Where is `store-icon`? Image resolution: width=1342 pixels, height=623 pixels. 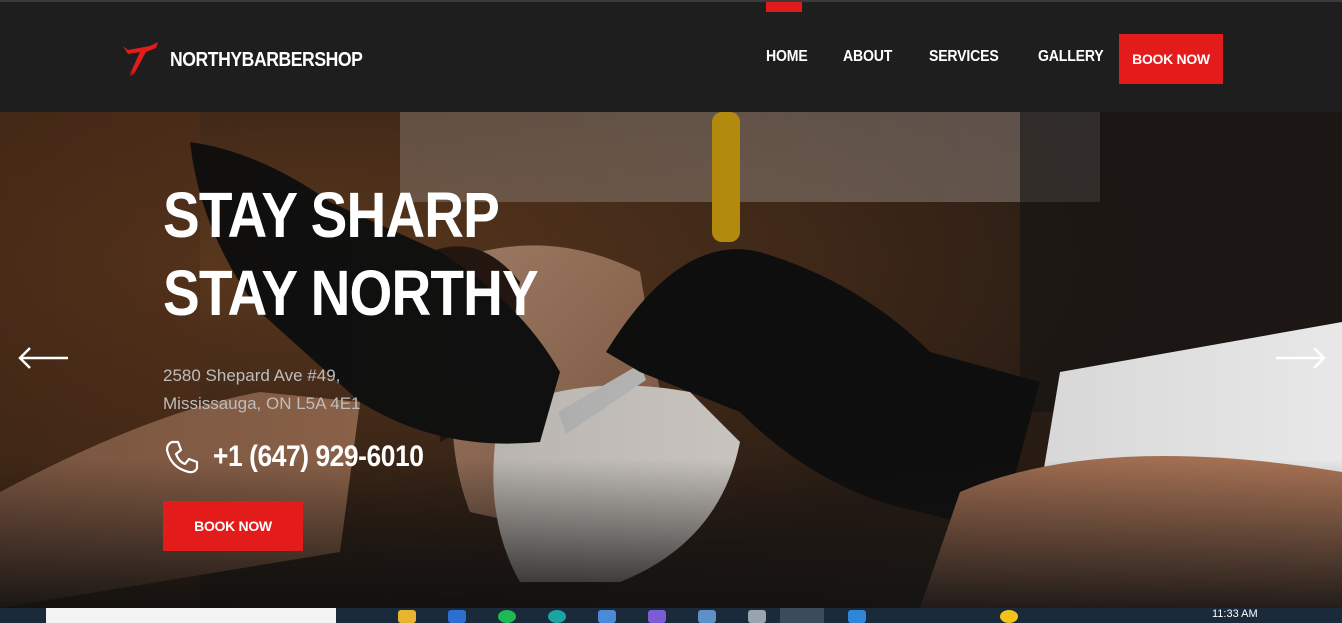
store-icon is located at coordinates (457, 616).